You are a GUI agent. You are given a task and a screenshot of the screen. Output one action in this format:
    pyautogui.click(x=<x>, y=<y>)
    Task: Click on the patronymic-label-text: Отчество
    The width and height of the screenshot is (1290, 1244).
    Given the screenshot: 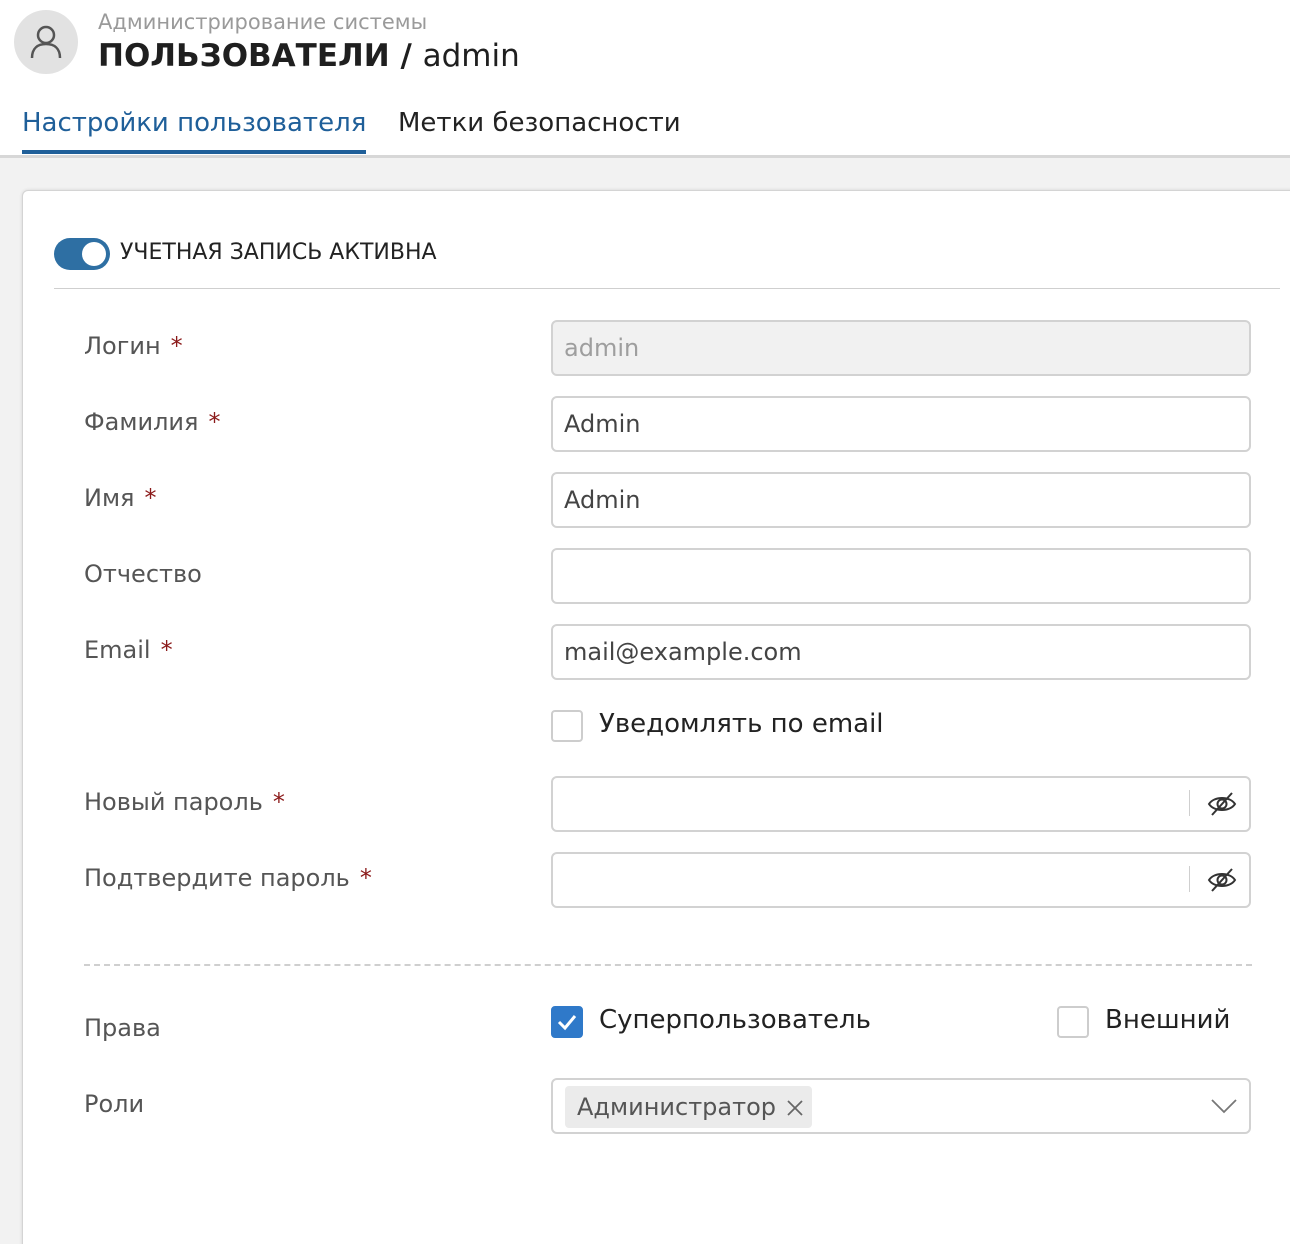 What is the action you would take?
    pyautogui.click(x=143, y=574)
    